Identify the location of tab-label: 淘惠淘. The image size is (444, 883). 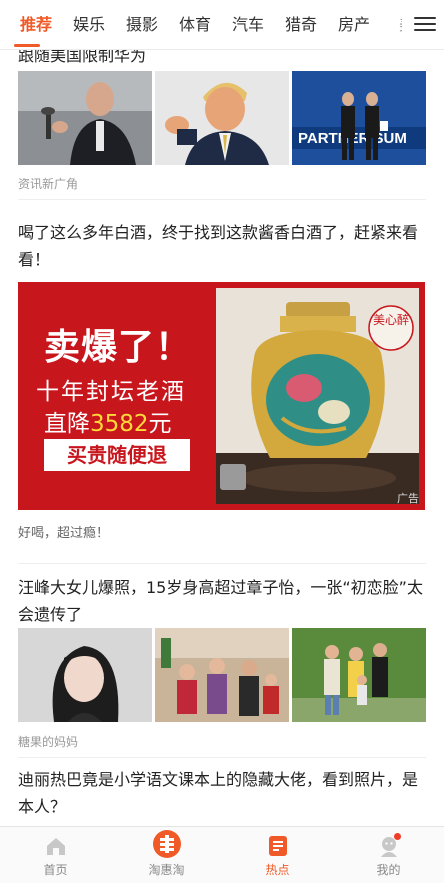
(166, 870).